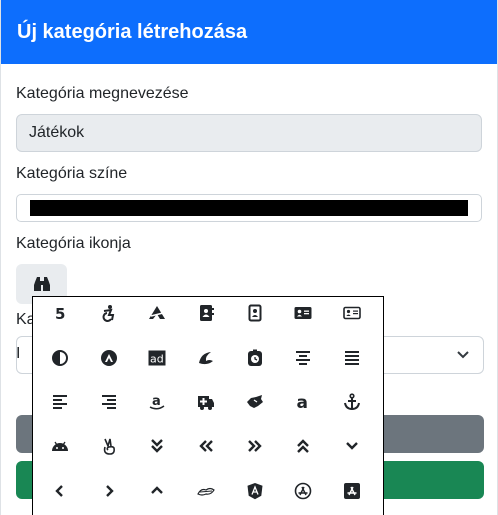 The height and width of the screenshot is (515, 498). Describe the element at coordinates (206, 316) in the screenshot. I see `address-book-icon` at that location.